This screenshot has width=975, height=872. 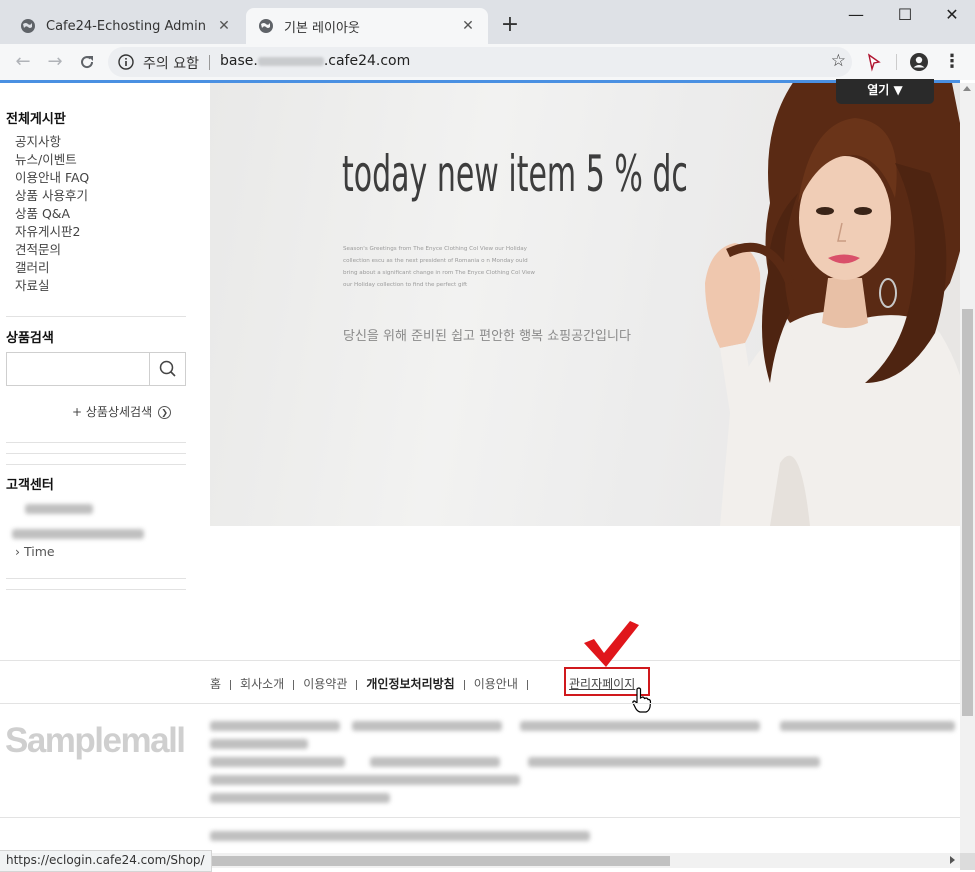 I want to click on scroll-corner, so click(x=967, y=861).